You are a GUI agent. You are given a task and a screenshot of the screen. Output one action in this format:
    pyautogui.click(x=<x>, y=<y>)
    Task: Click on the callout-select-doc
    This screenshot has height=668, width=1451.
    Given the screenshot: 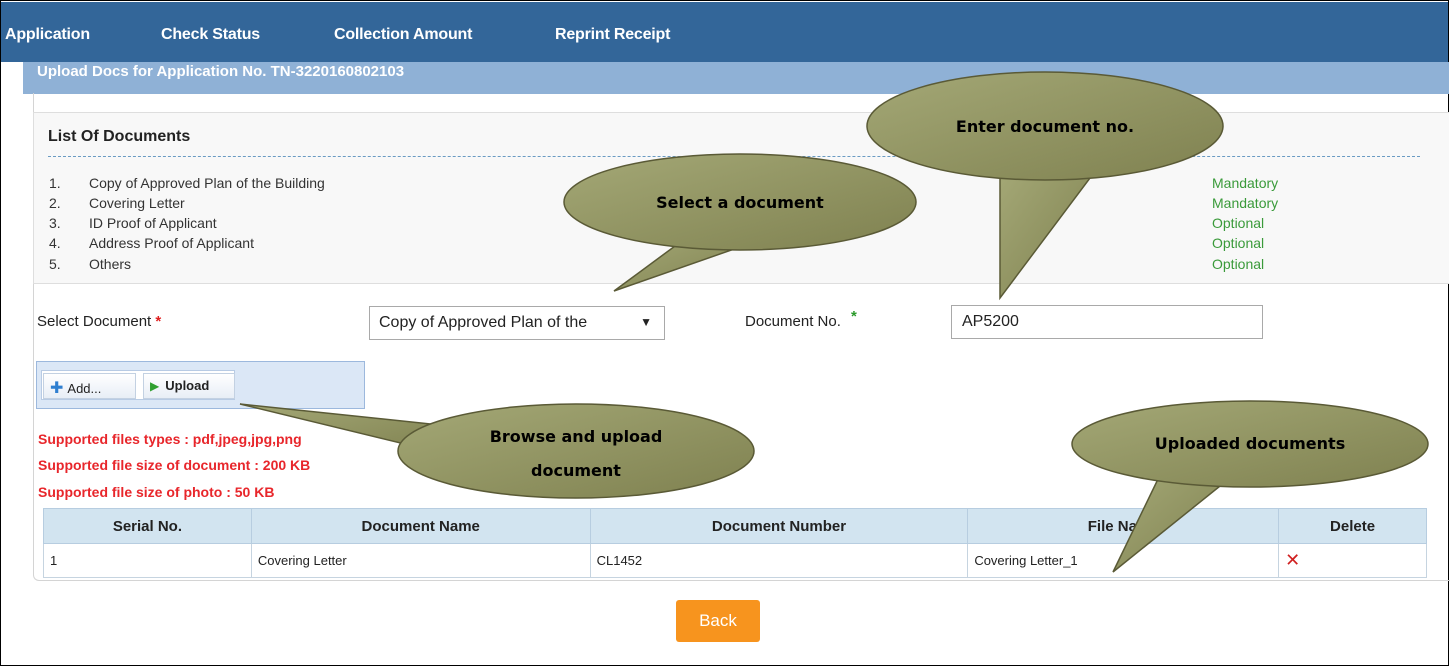 What is the action you would take?
    pyautogui.click(x=740, y=222)
    